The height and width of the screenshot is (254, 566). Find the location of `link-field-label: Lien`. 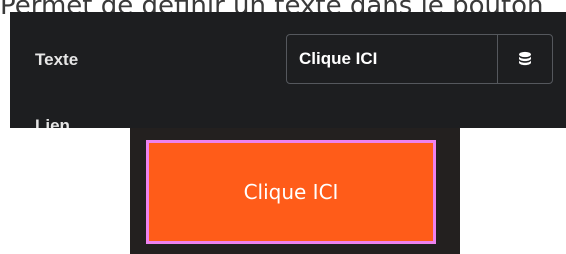

link-field-label: Lien is located at coordinates (52, 122).